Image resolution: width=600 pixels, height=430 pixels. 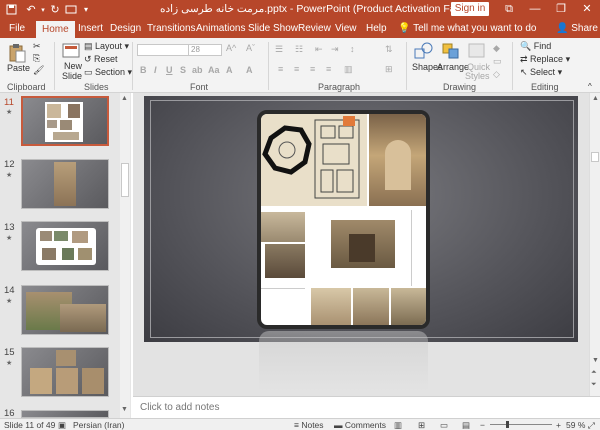 What do you see at coordinates (106, 46) in the screenshot?
I see `layout-button: ▤ Layout ▾` at bounding box center [106, 46].